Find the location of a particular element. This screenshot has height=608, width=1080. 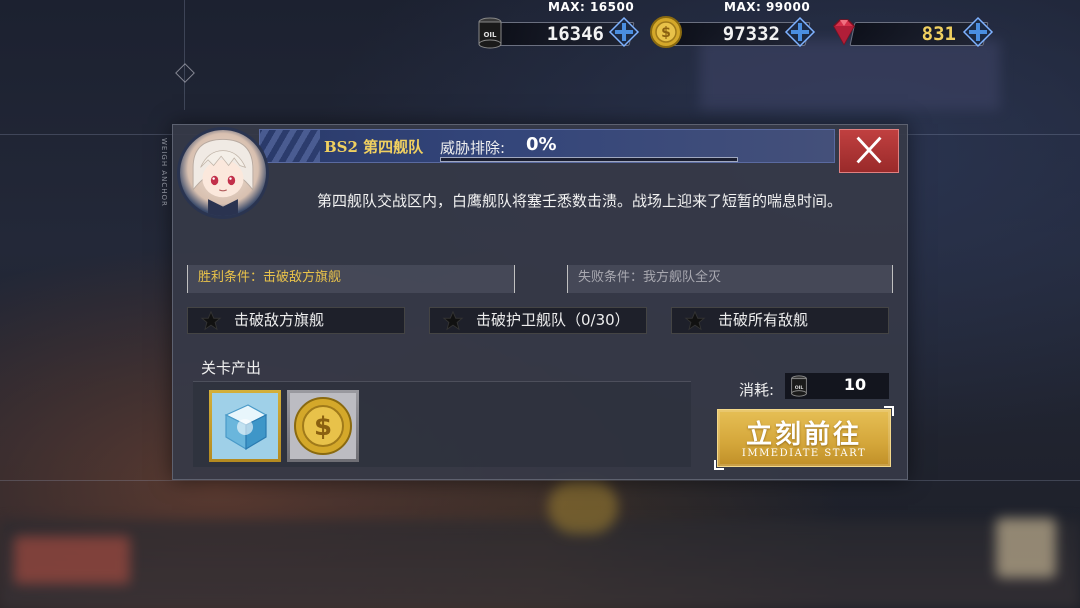

gem-value: 831 is located at coordinates (938, 34).